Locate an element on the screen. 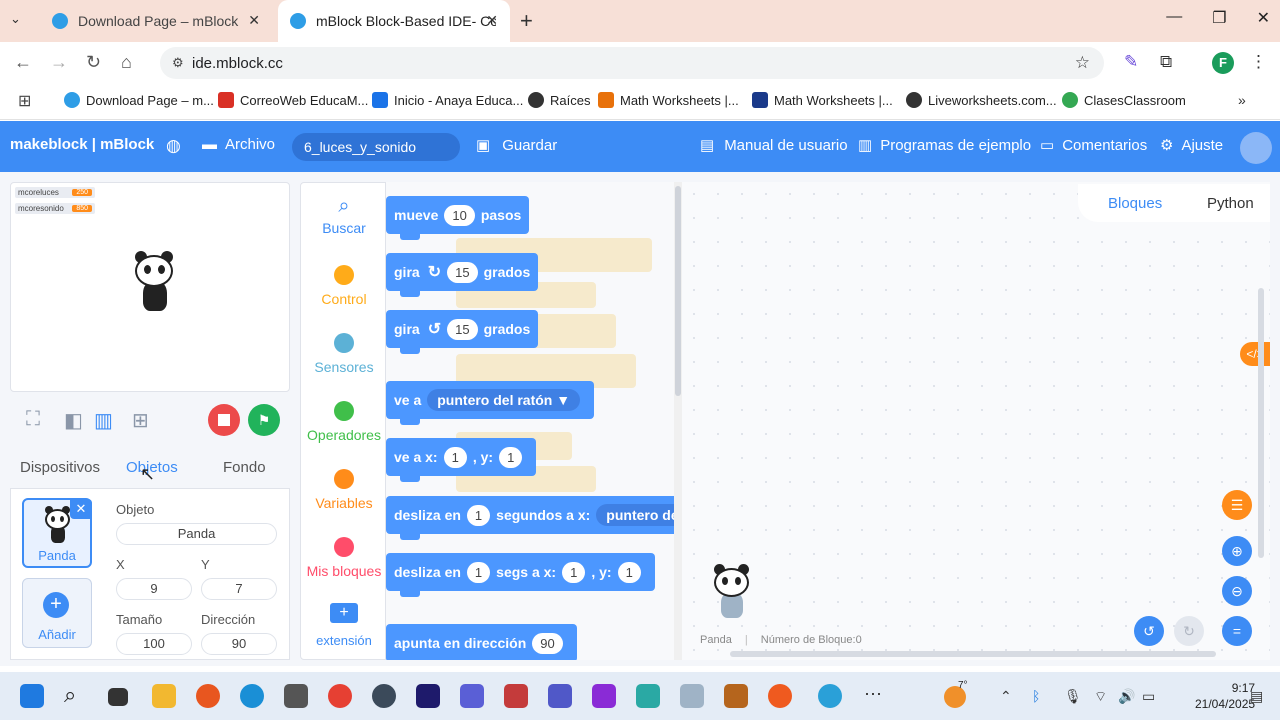 The height and width of the screenshot is (720, 1280). block-gira-derecha: gira ↻ 15 grados is located at coordinates (462, 275).